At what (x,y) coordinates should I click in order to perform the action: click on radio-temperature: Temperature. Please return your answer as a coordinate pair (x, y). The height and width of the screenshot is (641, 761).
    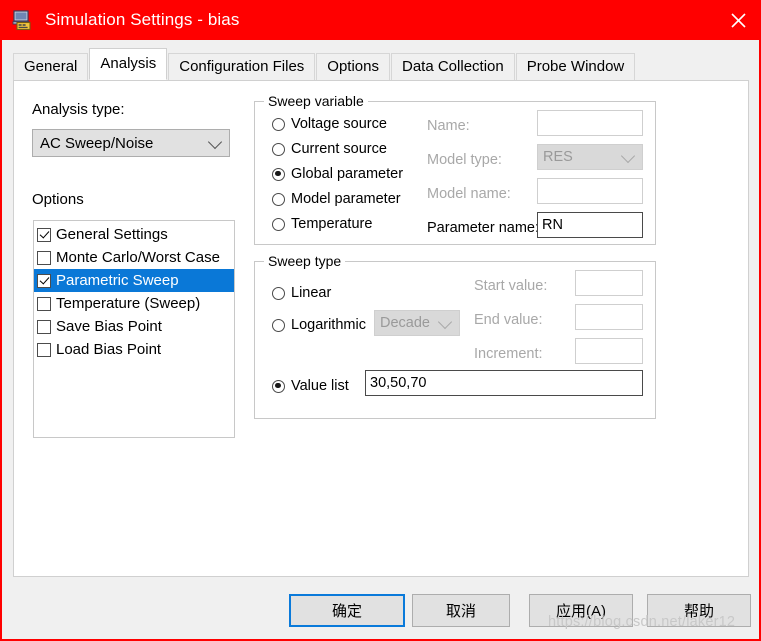
    Looking at the image, I should click on (322, 224).